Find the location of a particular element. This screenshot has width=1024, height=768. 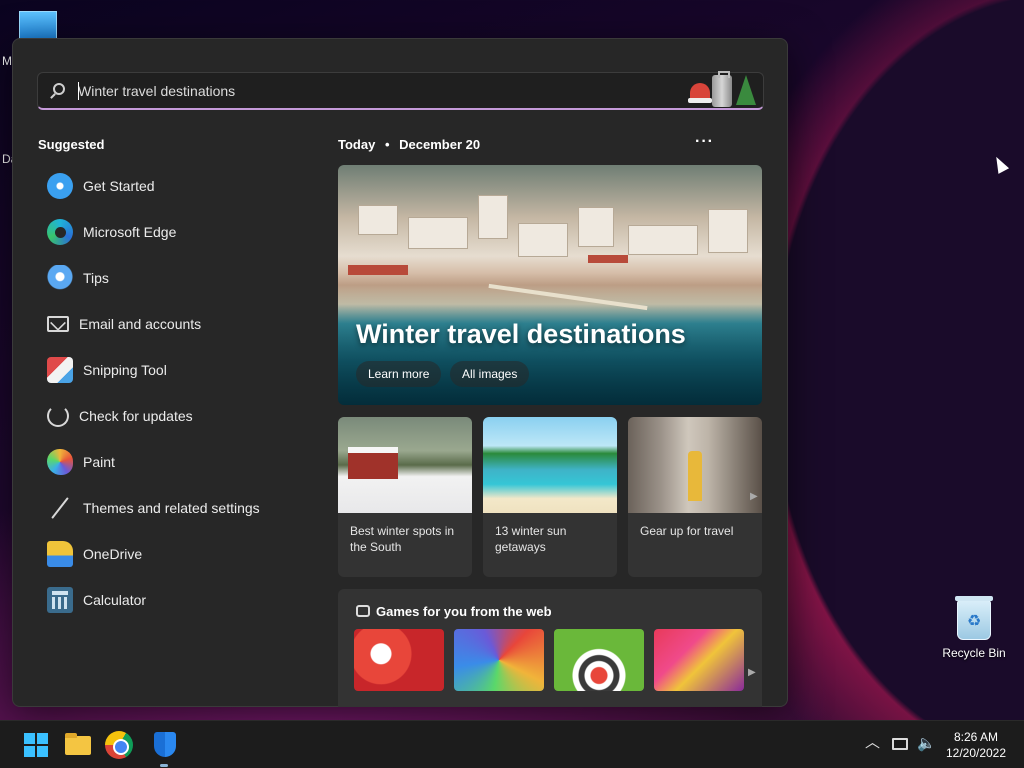

suggested-item-themes: Themes and related settings is located at coordinates (183, 508).